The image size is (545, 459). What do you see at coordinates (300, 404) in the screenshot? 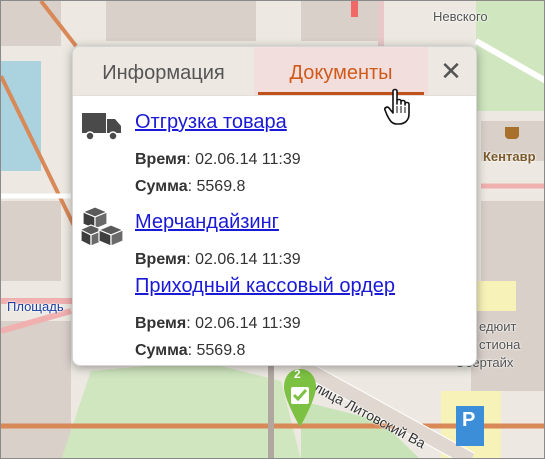
I see `map-marker: 2` at bounding box center [300, 404].